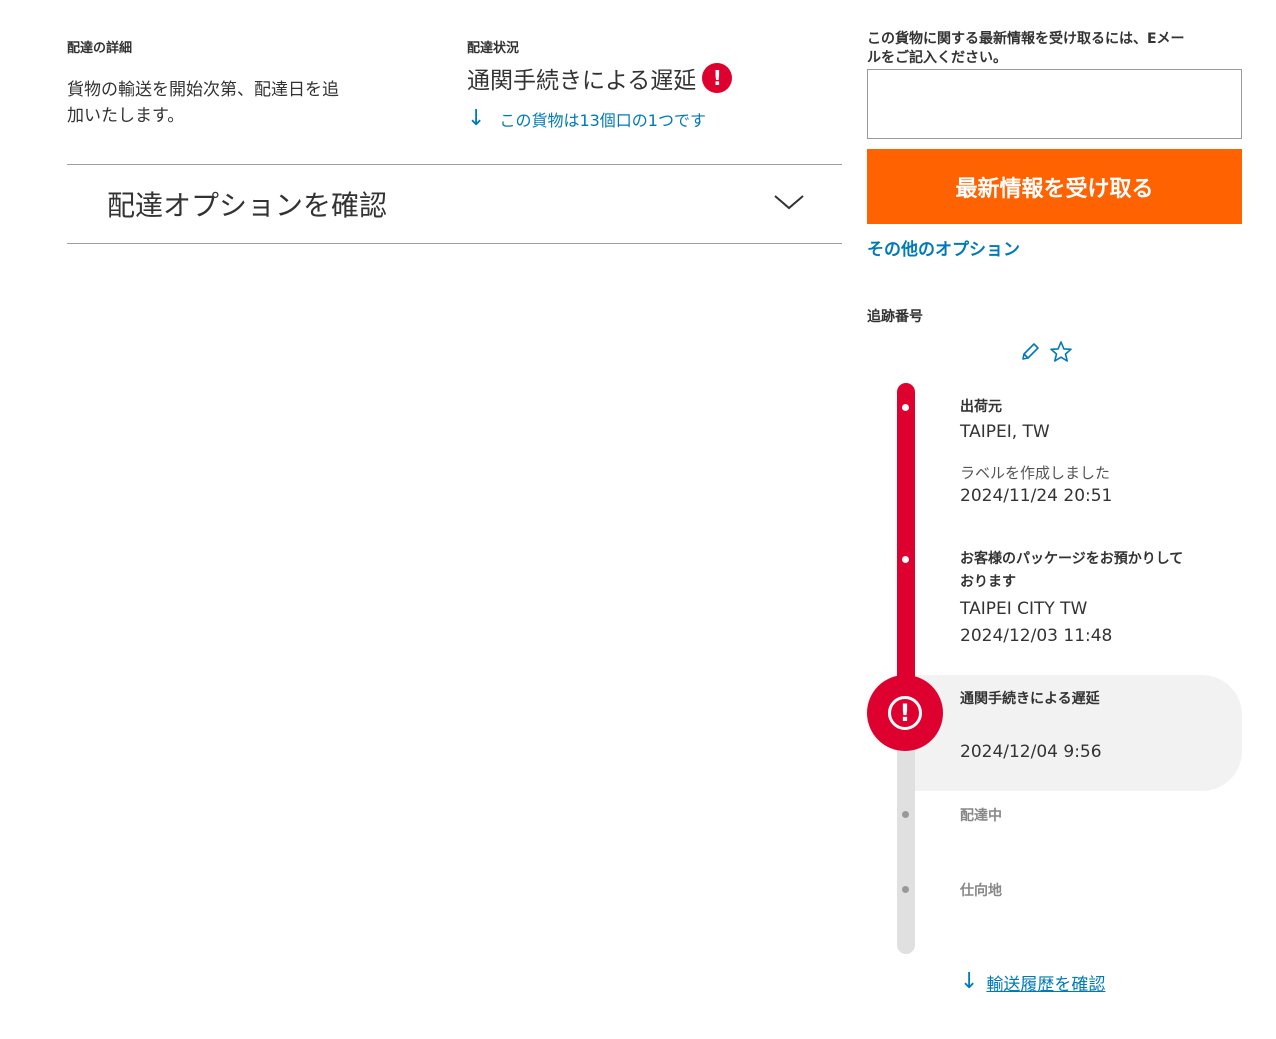  Describe the element at coordinates (1030, 354) in the screenshot. I see `pencil-icon` at that location.